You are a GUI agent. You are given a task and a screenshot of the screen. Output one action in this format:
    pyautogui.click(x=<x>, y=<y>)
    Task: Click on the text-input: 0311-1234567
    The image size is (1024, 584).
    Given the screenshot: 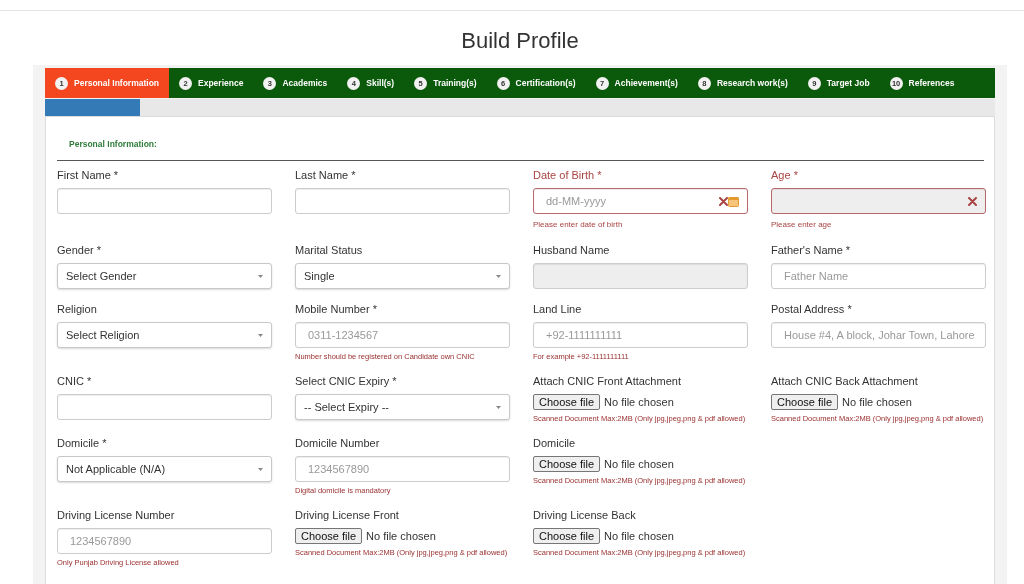 What is the action you would take?
    pyautogui.click(x=402, y=335)
    